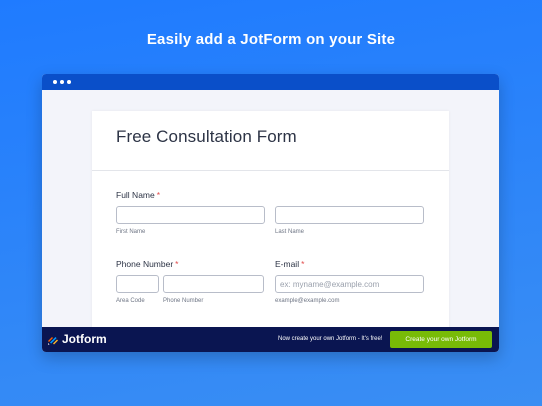  What do you see at coordinates (53, 341) in the screenshot?
I see `jotform-logo-icon` at bounding box center [53, 341].